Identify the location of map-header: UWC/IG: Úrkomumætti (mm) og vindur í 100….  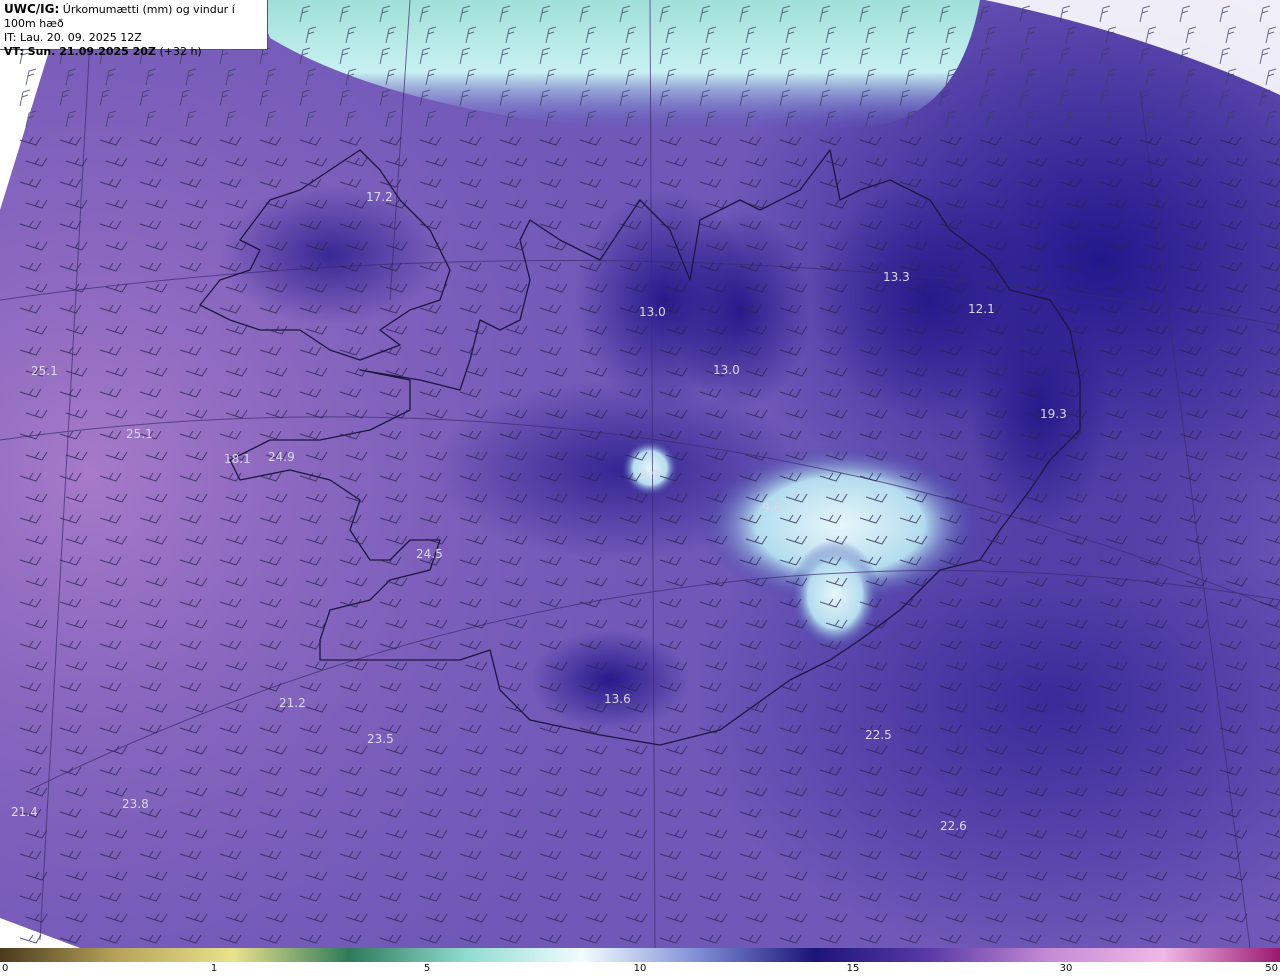
(134, 29).